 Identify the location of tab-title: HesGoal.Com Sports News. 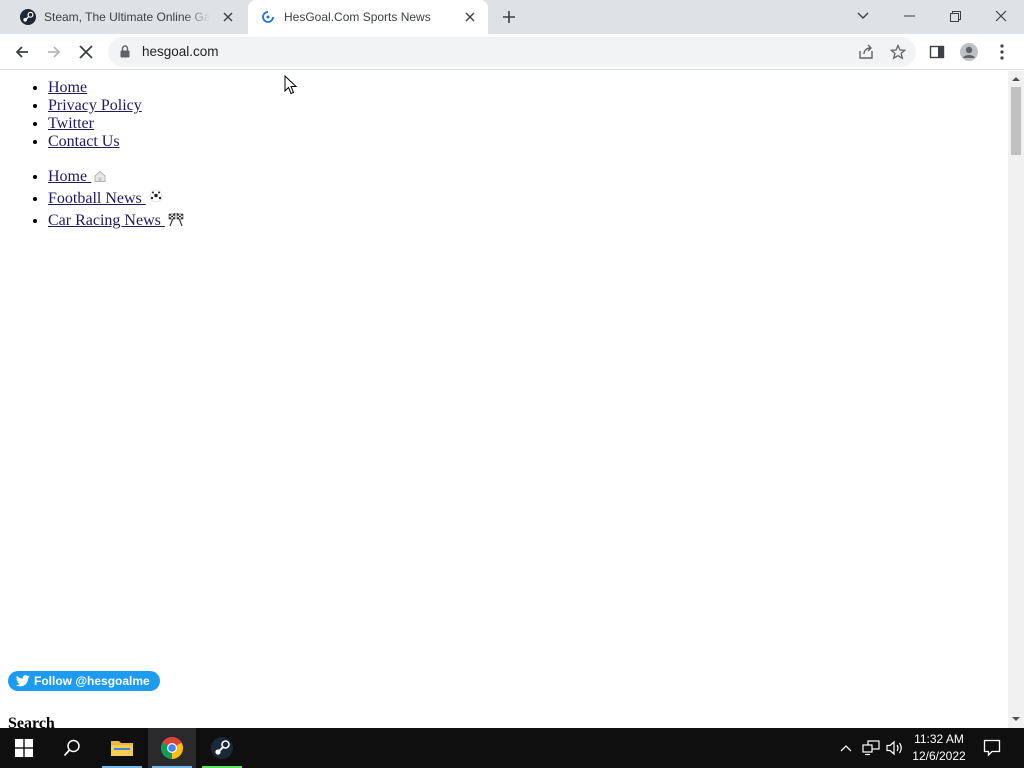
(357, 17).